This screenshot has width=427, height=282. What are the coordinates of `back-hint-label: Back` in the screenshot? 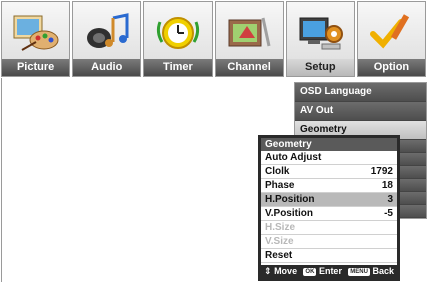 It's located at (383, 271).